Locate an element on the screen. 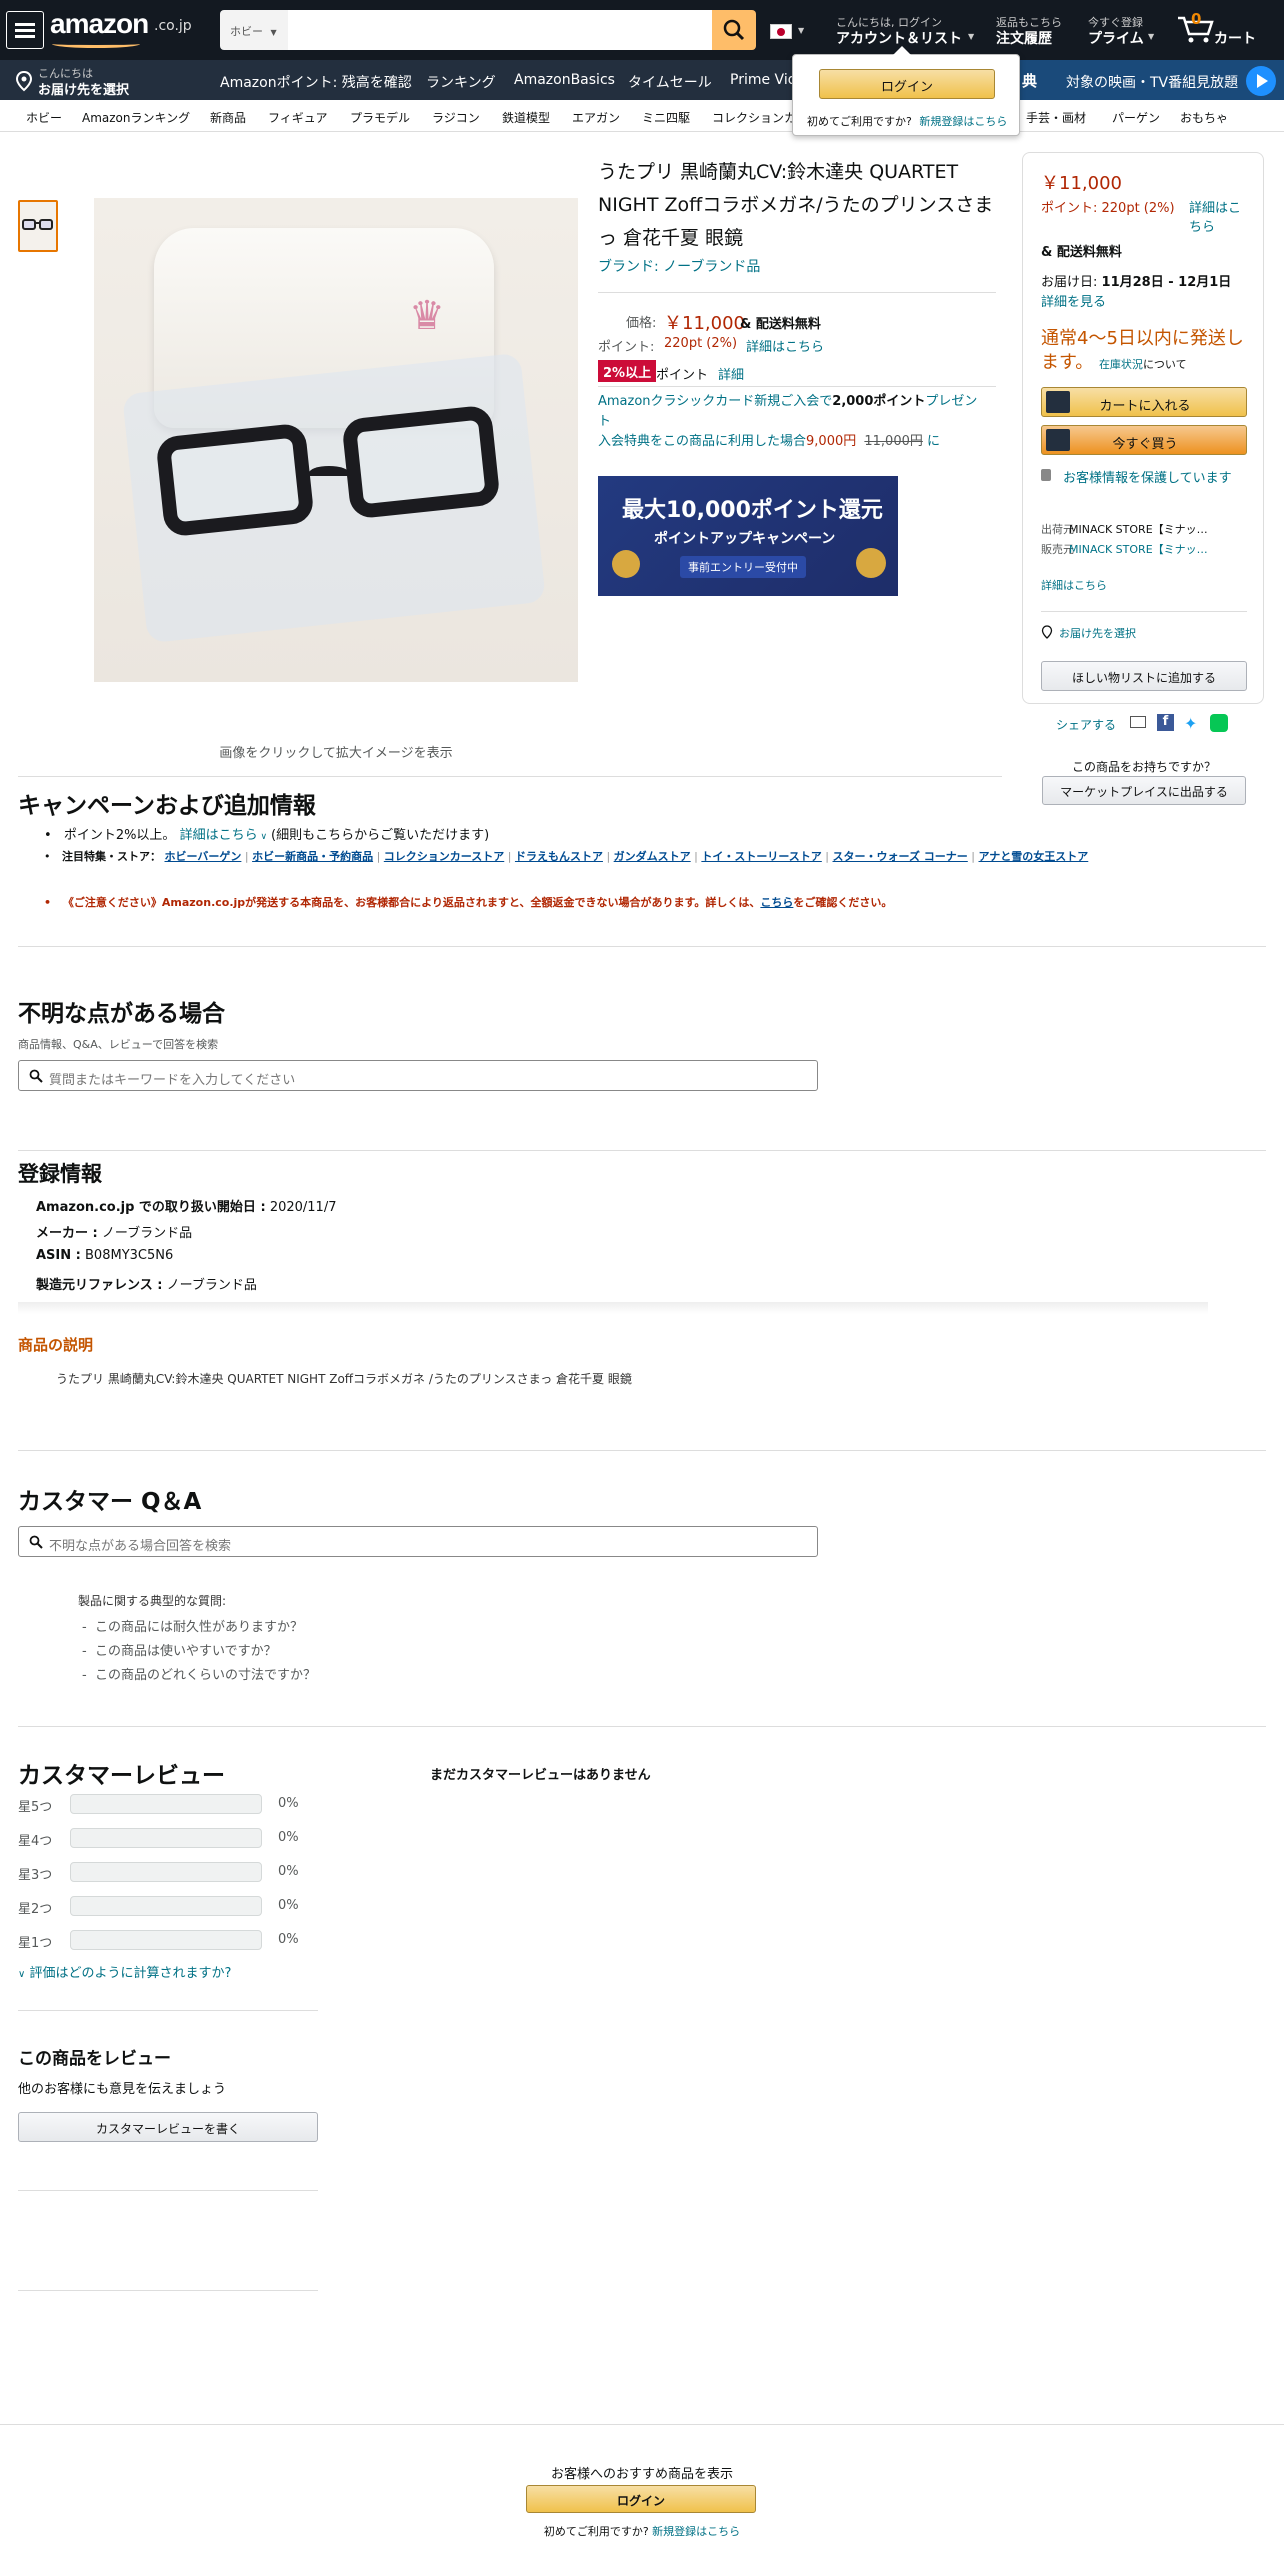 The width and height of the screenshot is (1284, 2568). description-heading: 商品の説明 is located at coordinates (56, 1345).